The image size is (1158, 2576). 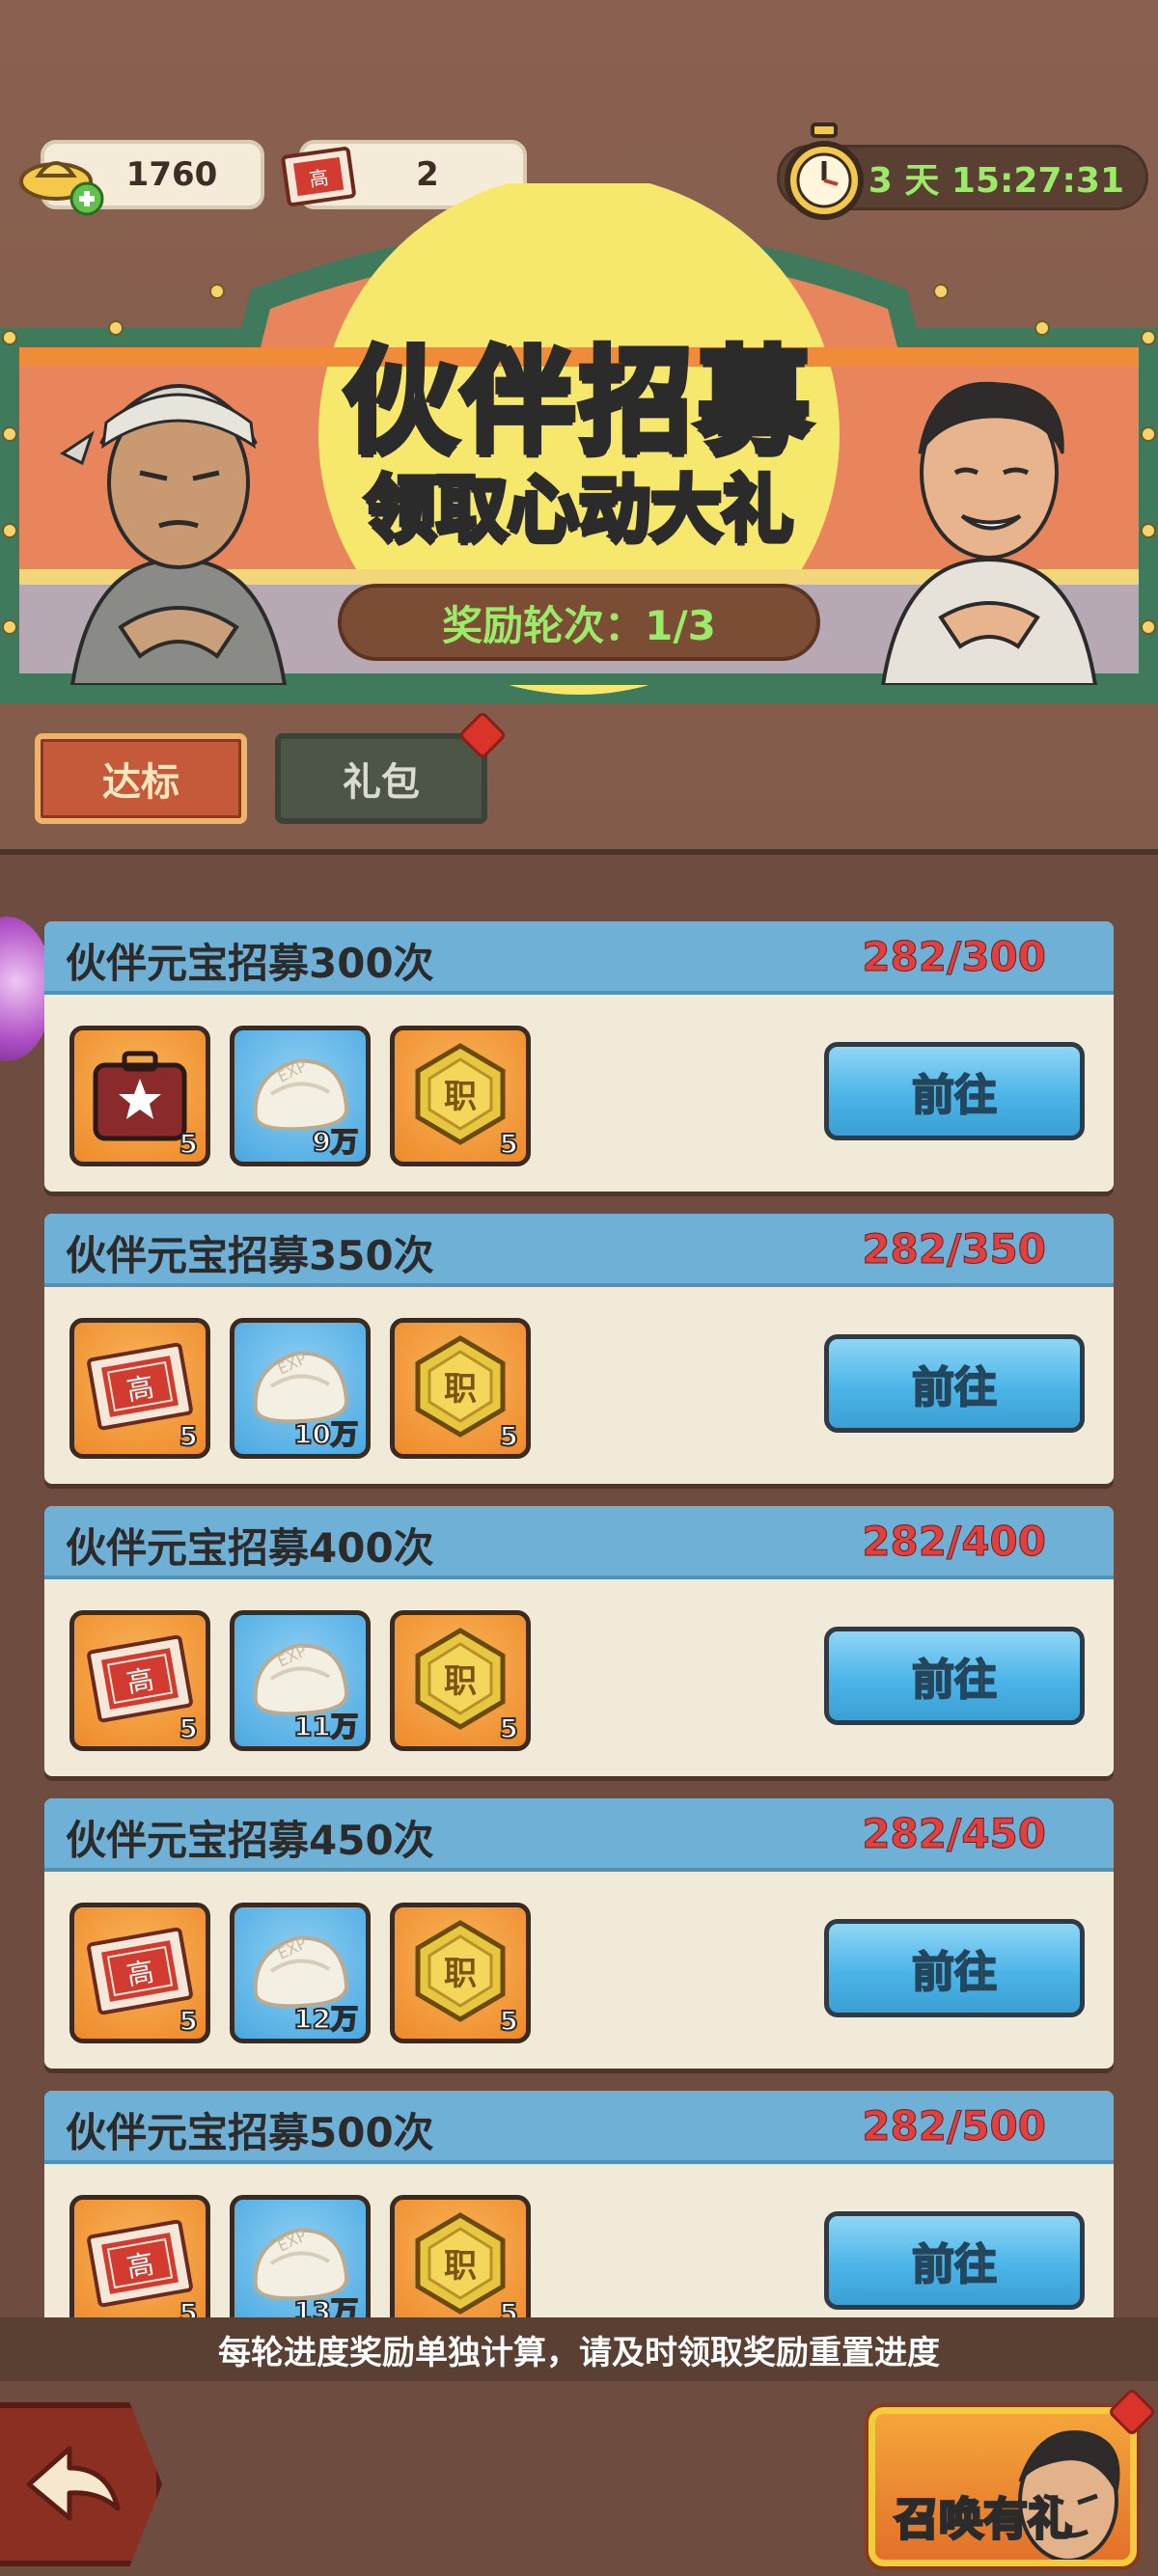 I want to click on tab-milestones: 达标, so click(x=141, y=778).